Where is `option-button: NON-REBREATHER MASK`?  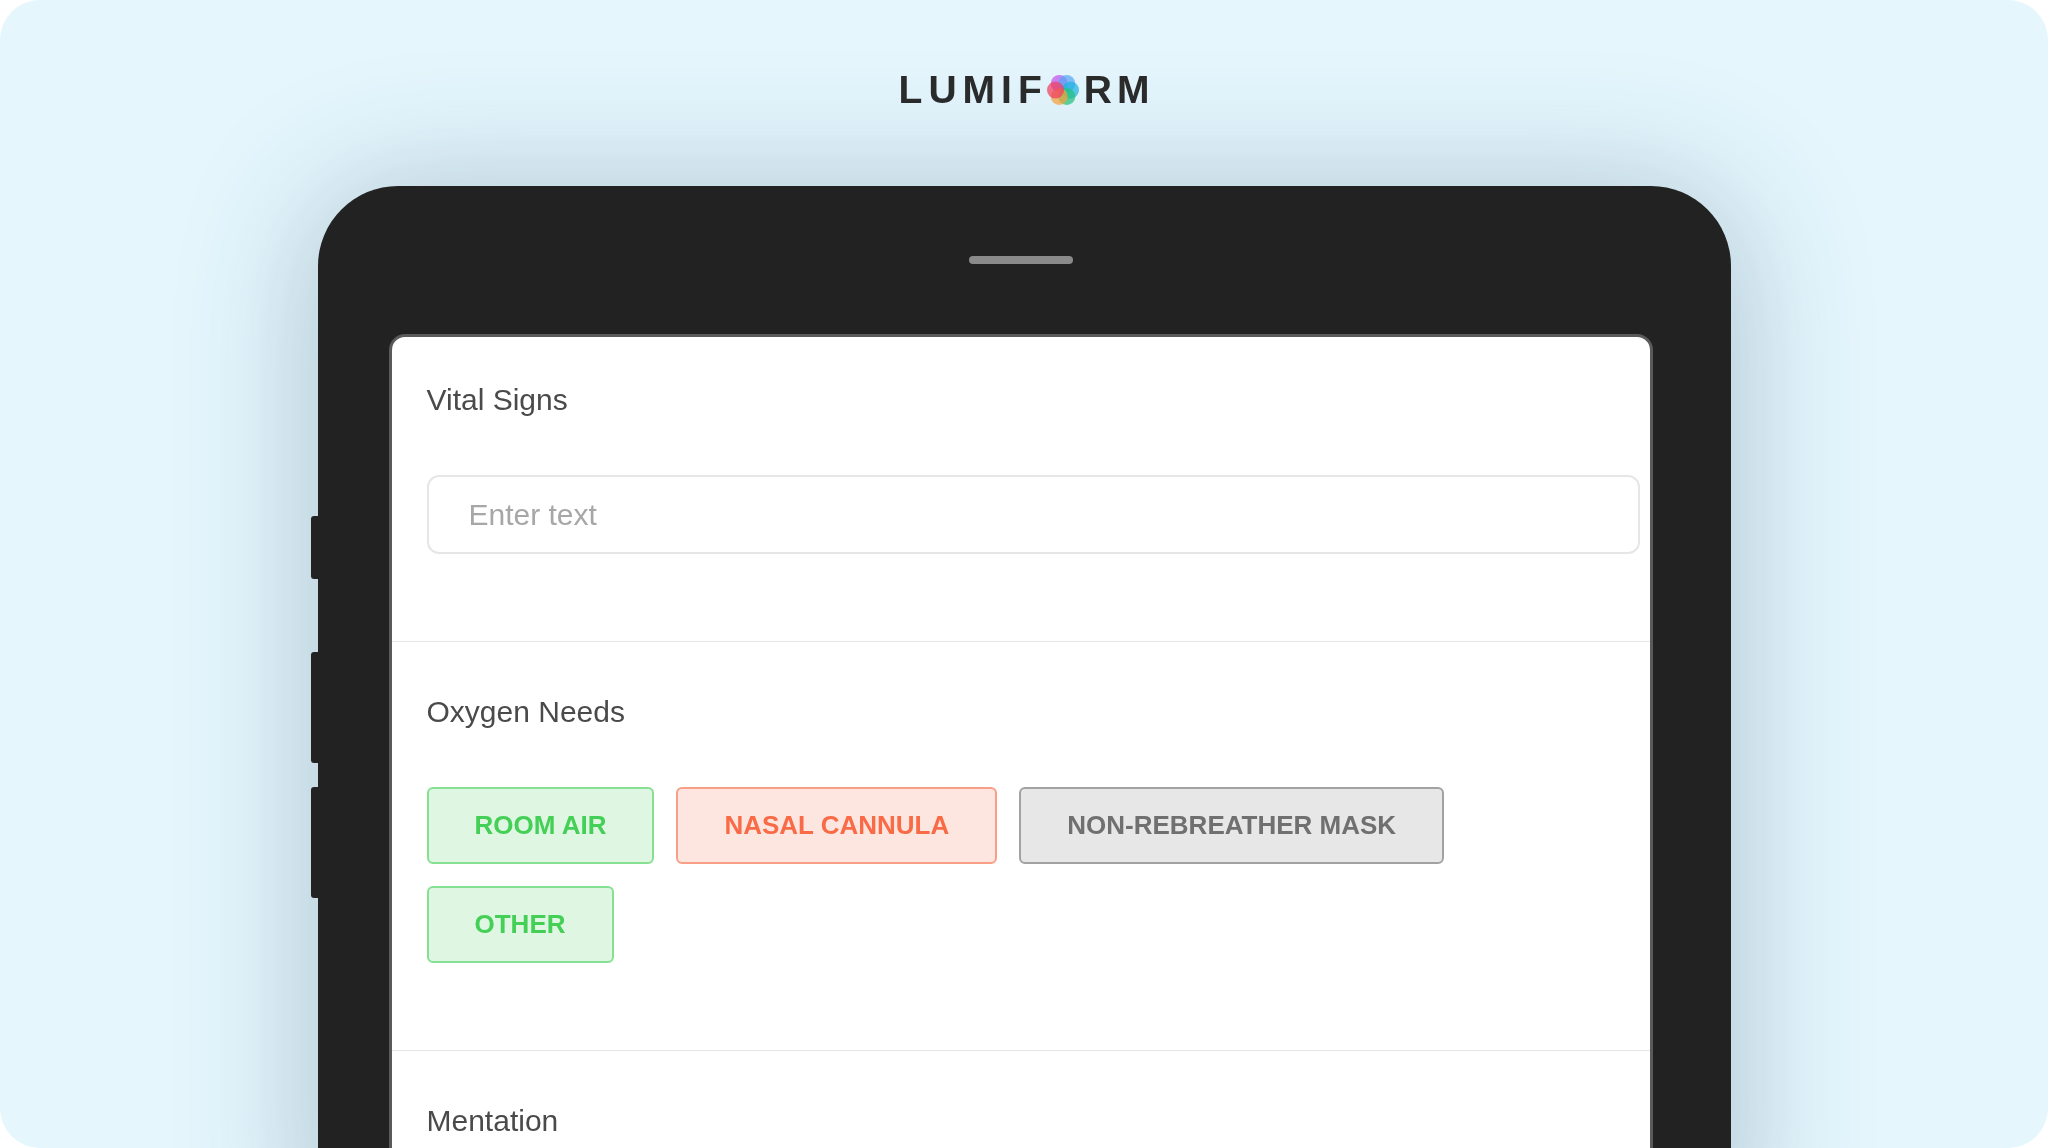
option-button: NON-REBREATHER MASK is located at coordinates (1232, 825).